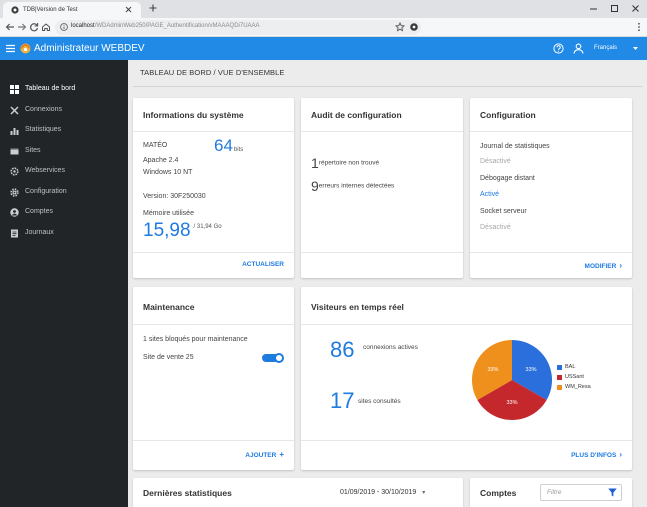  Describe the element at coordinates (379, 401) in the screenshot. I see `sites-visited-label: sites consultés` at that location.